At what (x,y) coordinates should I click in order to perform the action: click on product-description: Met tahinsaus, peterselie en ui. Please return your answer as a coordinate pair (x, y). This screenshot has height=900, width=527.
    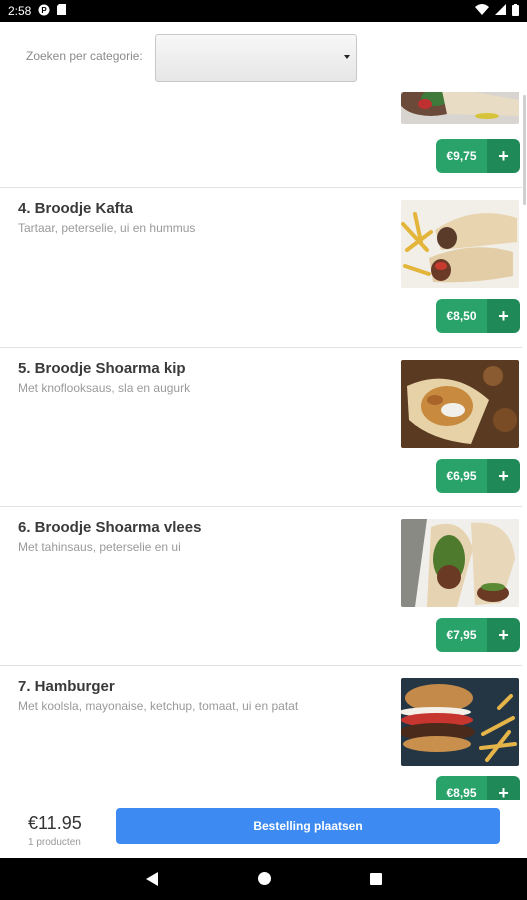
    Looking at the image, I should click on (99, 547).